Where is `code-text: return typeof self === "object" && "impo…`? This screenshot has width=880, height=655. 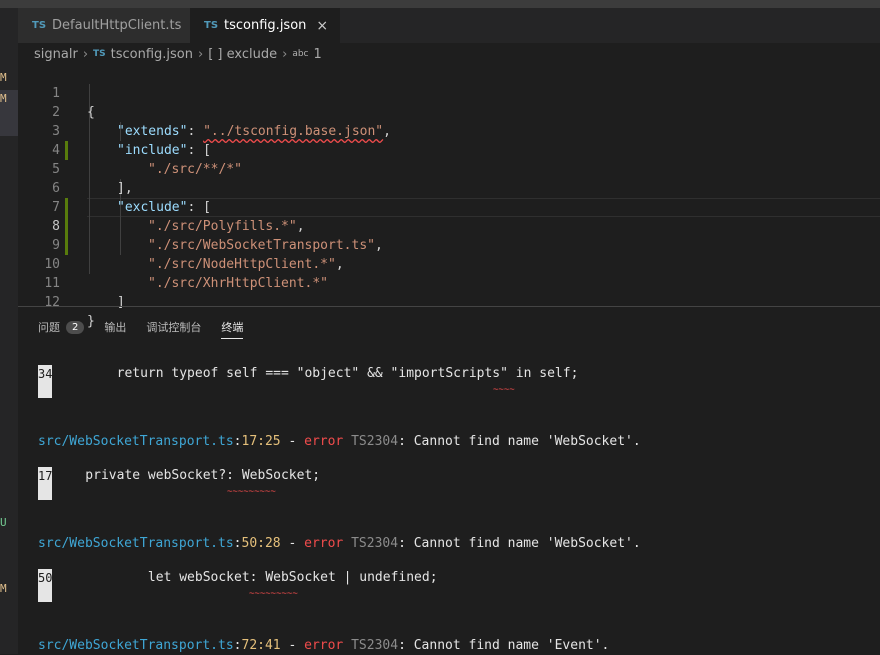
code-text: return typeof self === "object" && "impo… is located at coordinates (297, 373).